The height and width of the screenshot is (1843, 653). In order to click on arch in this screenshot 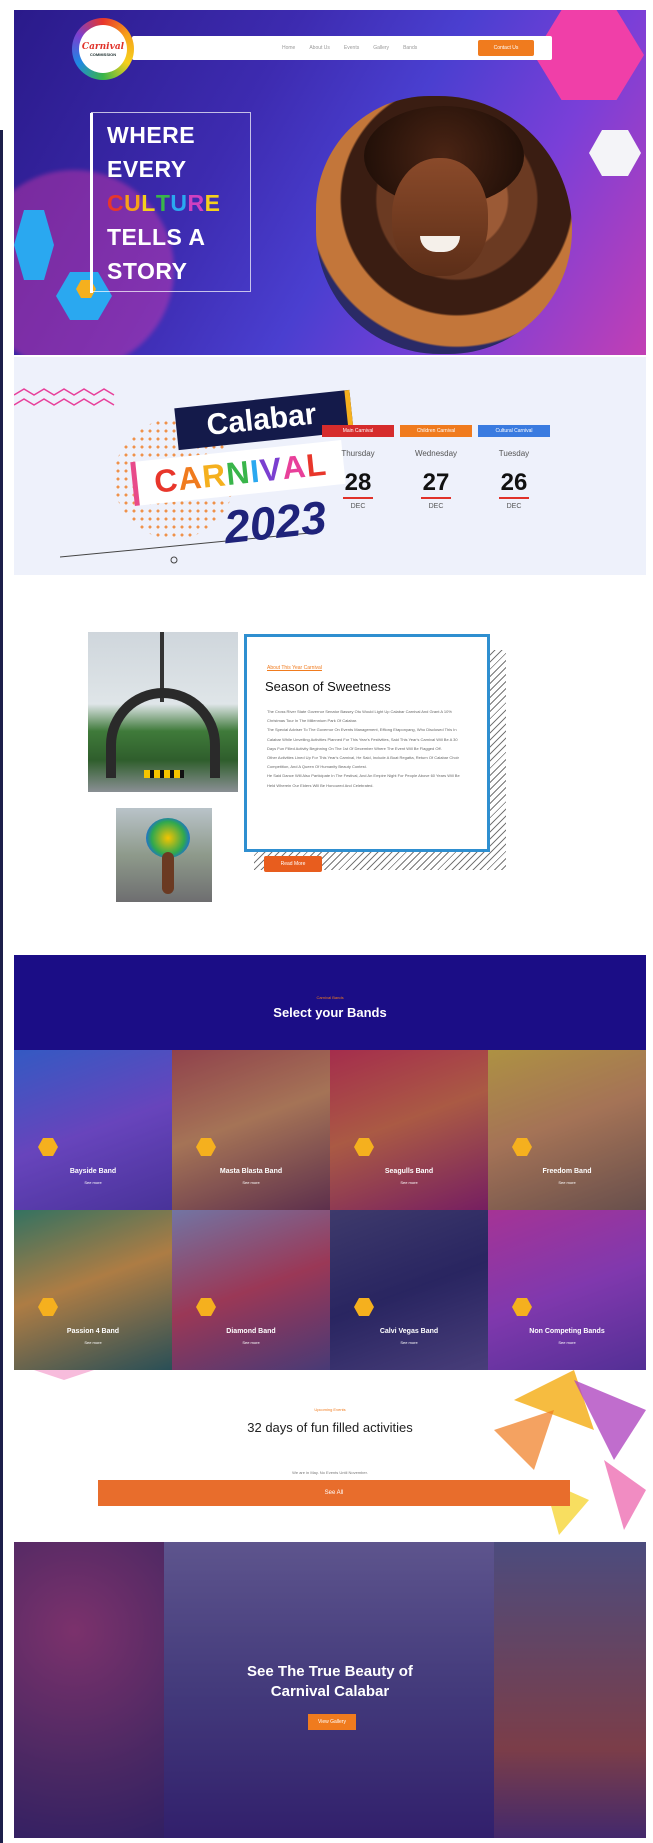, I will do `click(163, 733)`.